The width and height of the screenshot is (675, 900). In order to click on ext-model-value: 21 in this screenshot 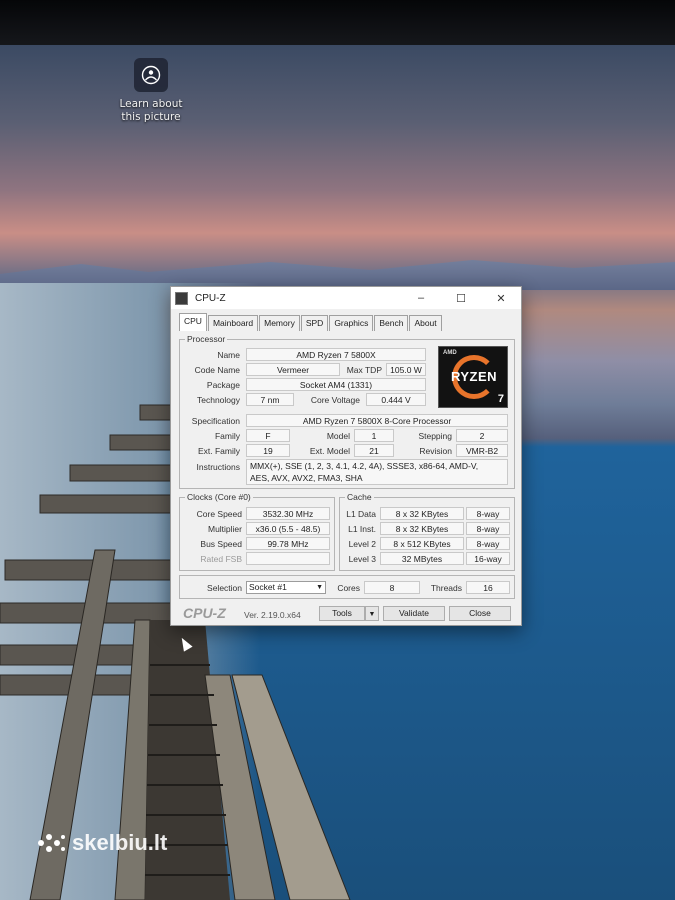, I will do `click(374, 450)`.